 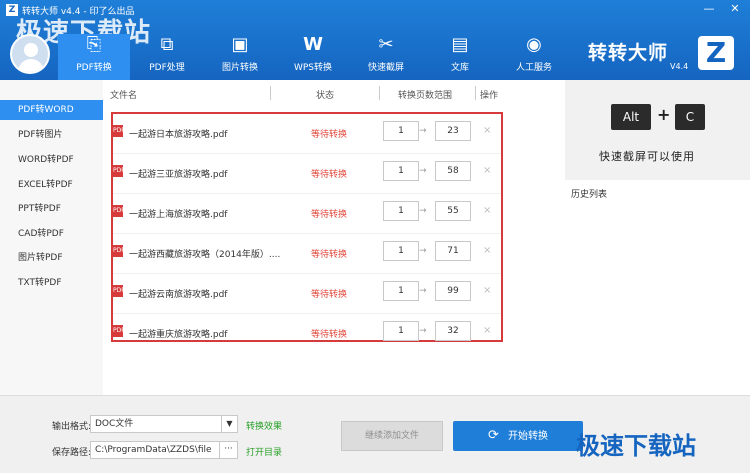 I want to click on image-convert-icon: ▣, so click(x=240, y=44).